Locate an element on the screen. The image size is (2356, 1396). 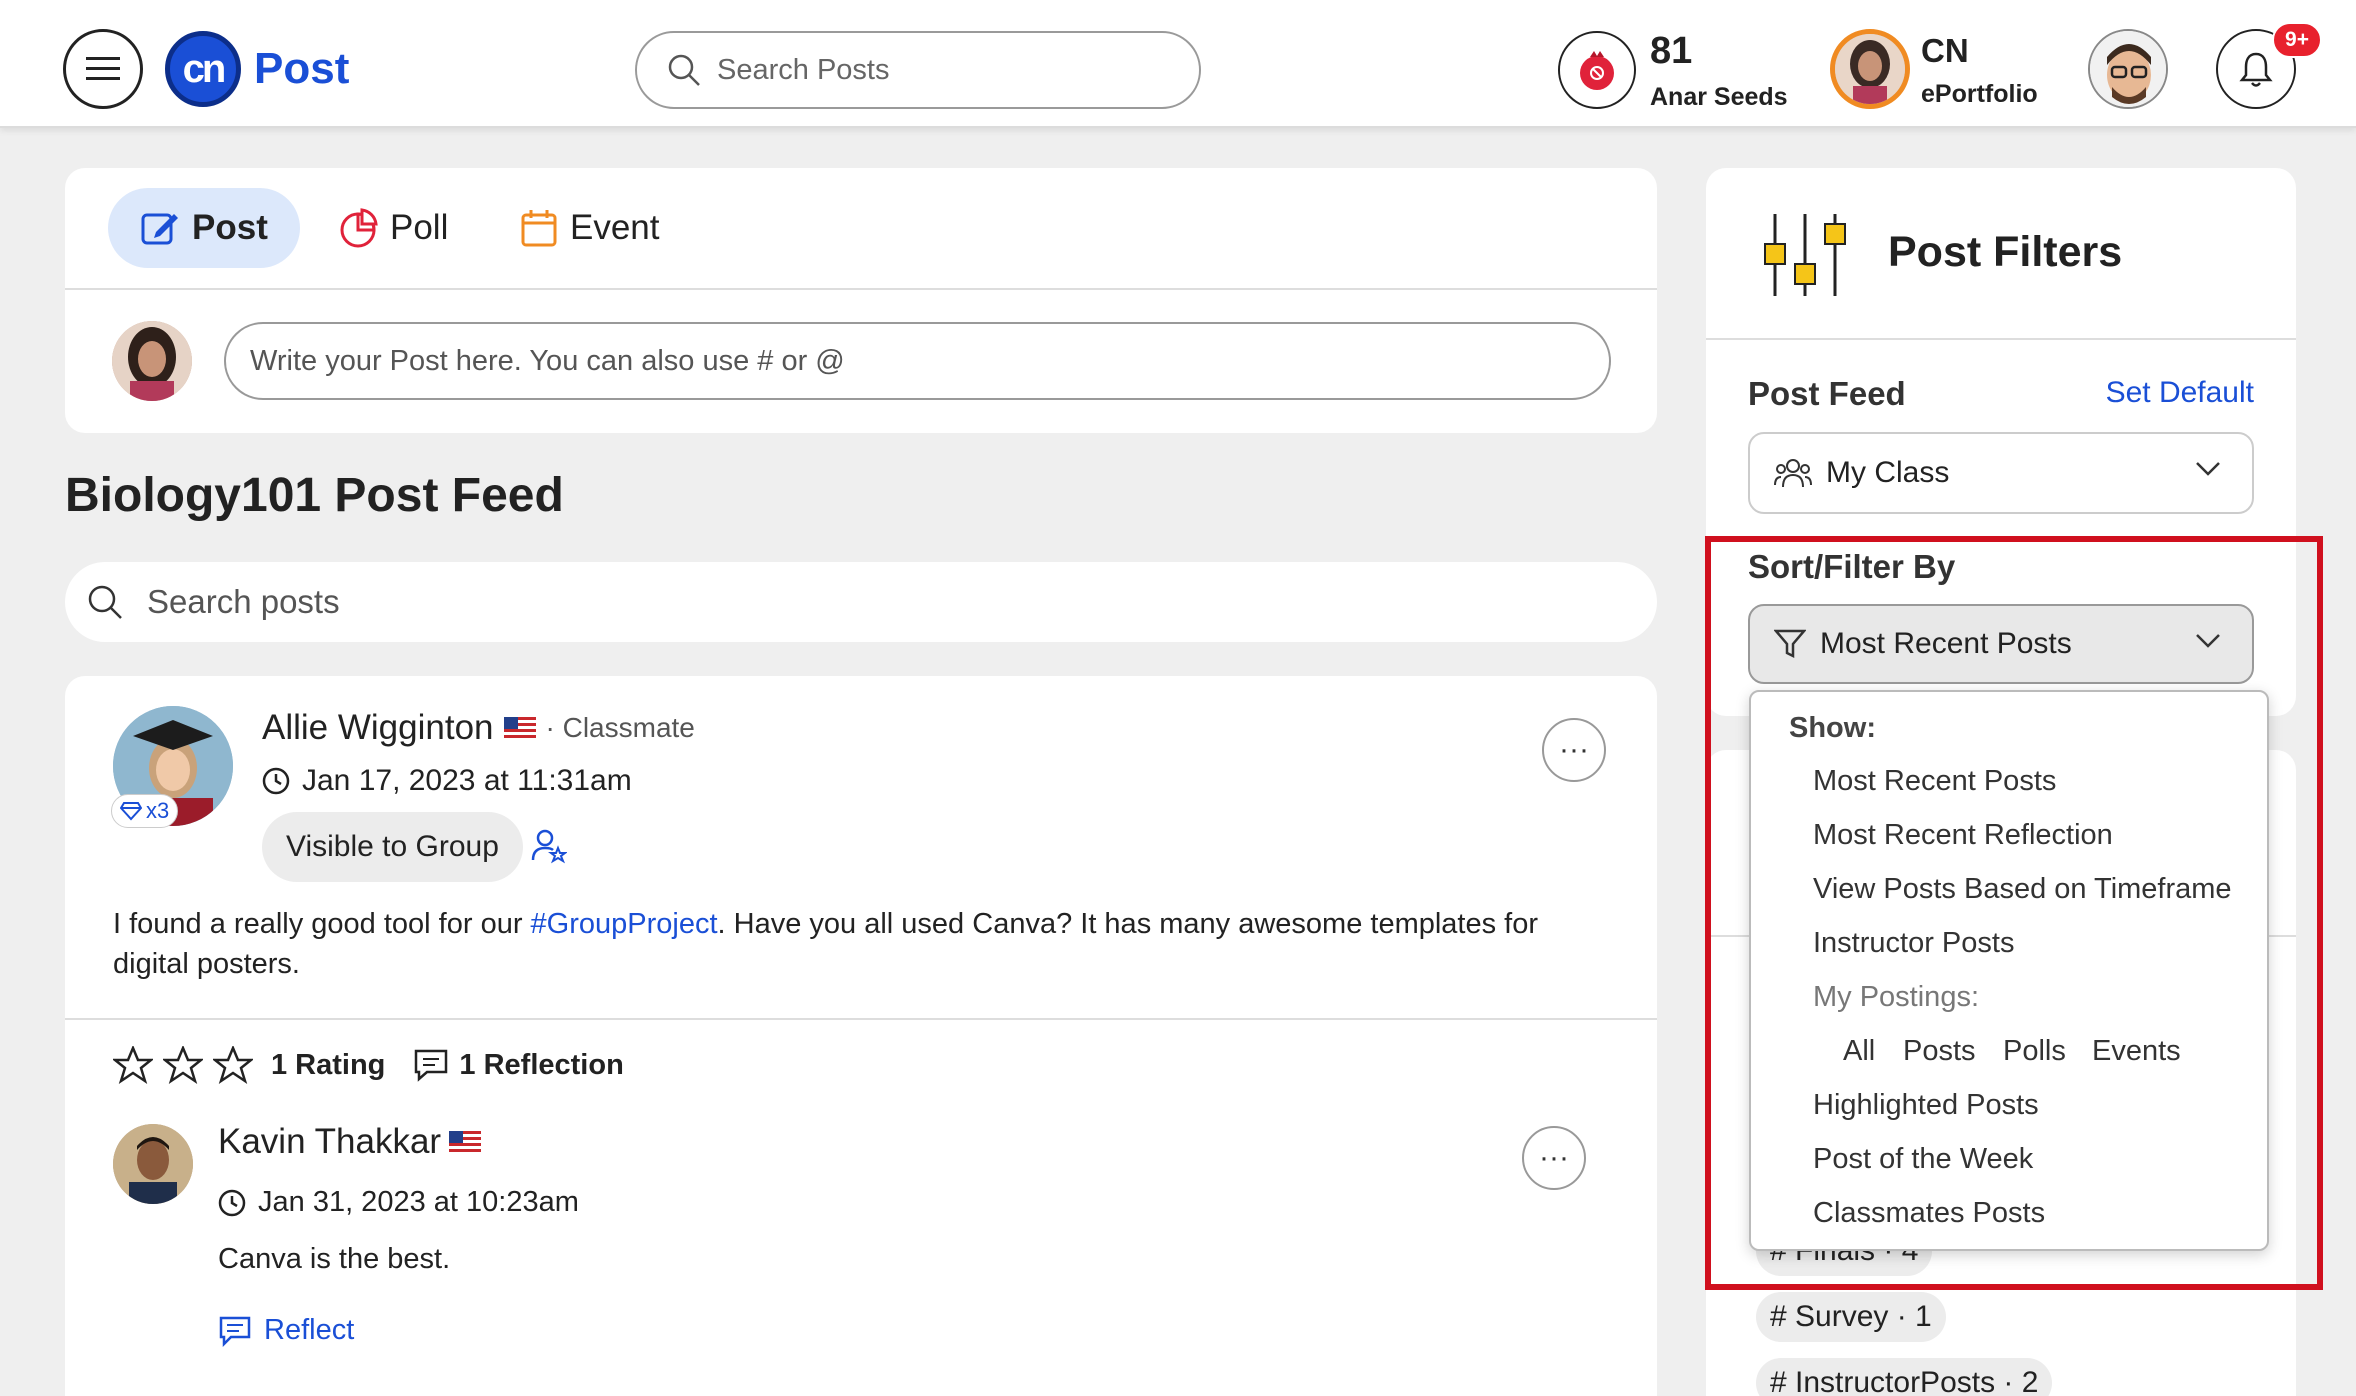
bell-icon is located at coordinates (2256, 69).